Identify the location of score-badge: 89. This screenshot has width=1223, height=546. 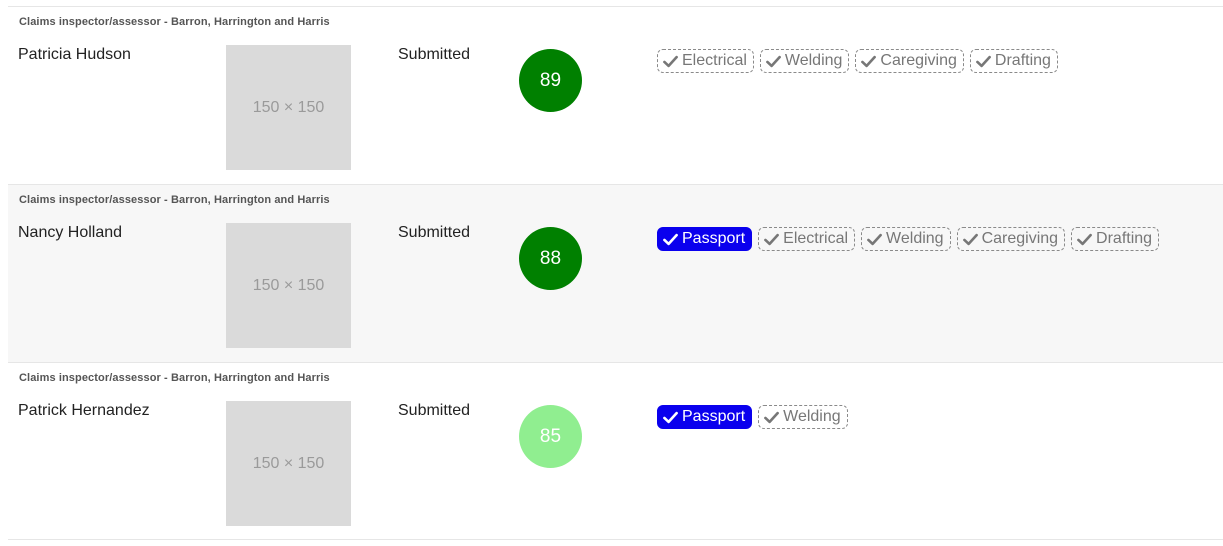
(550, 80).